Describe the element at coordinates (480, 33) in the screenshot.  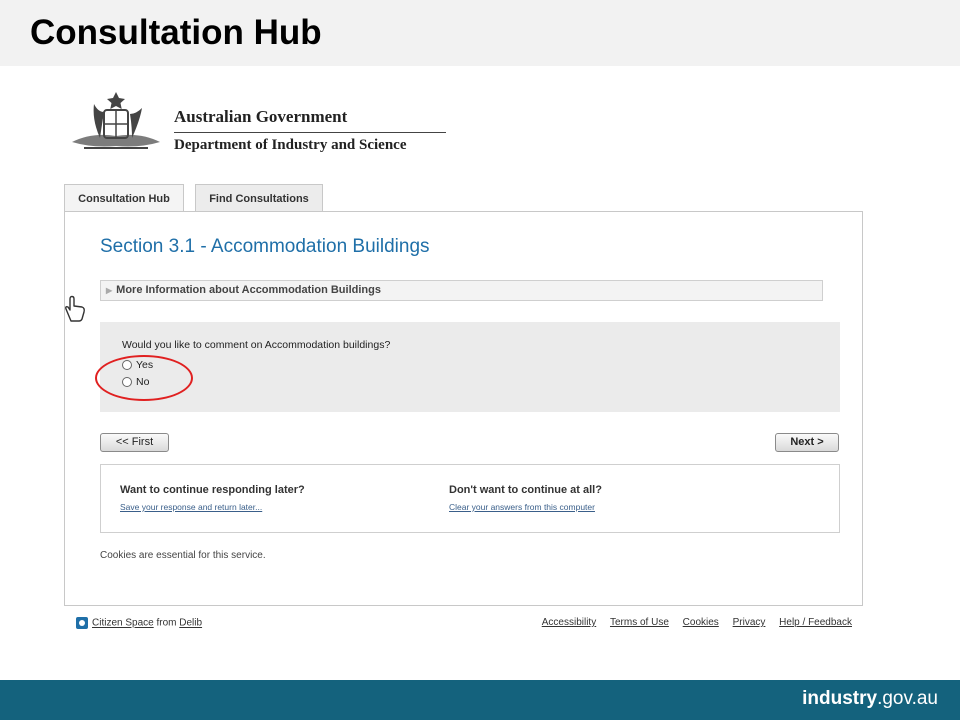
I see `slide-header: Consultation Hub` at that location.